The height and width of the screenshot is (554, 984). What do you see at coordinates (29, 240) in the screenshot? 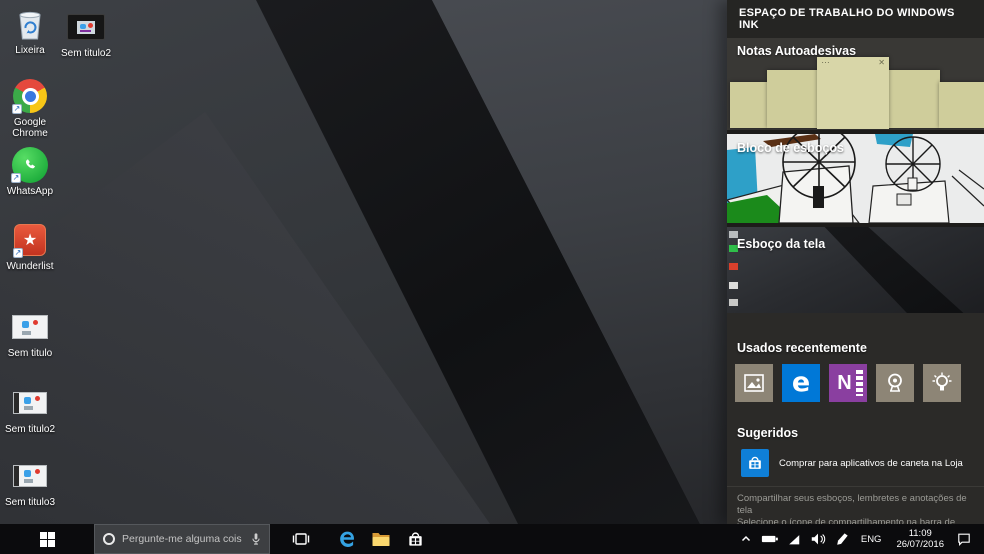
I see `wunderlist-icon: ★ ↗` at bounding box center [29, 240].